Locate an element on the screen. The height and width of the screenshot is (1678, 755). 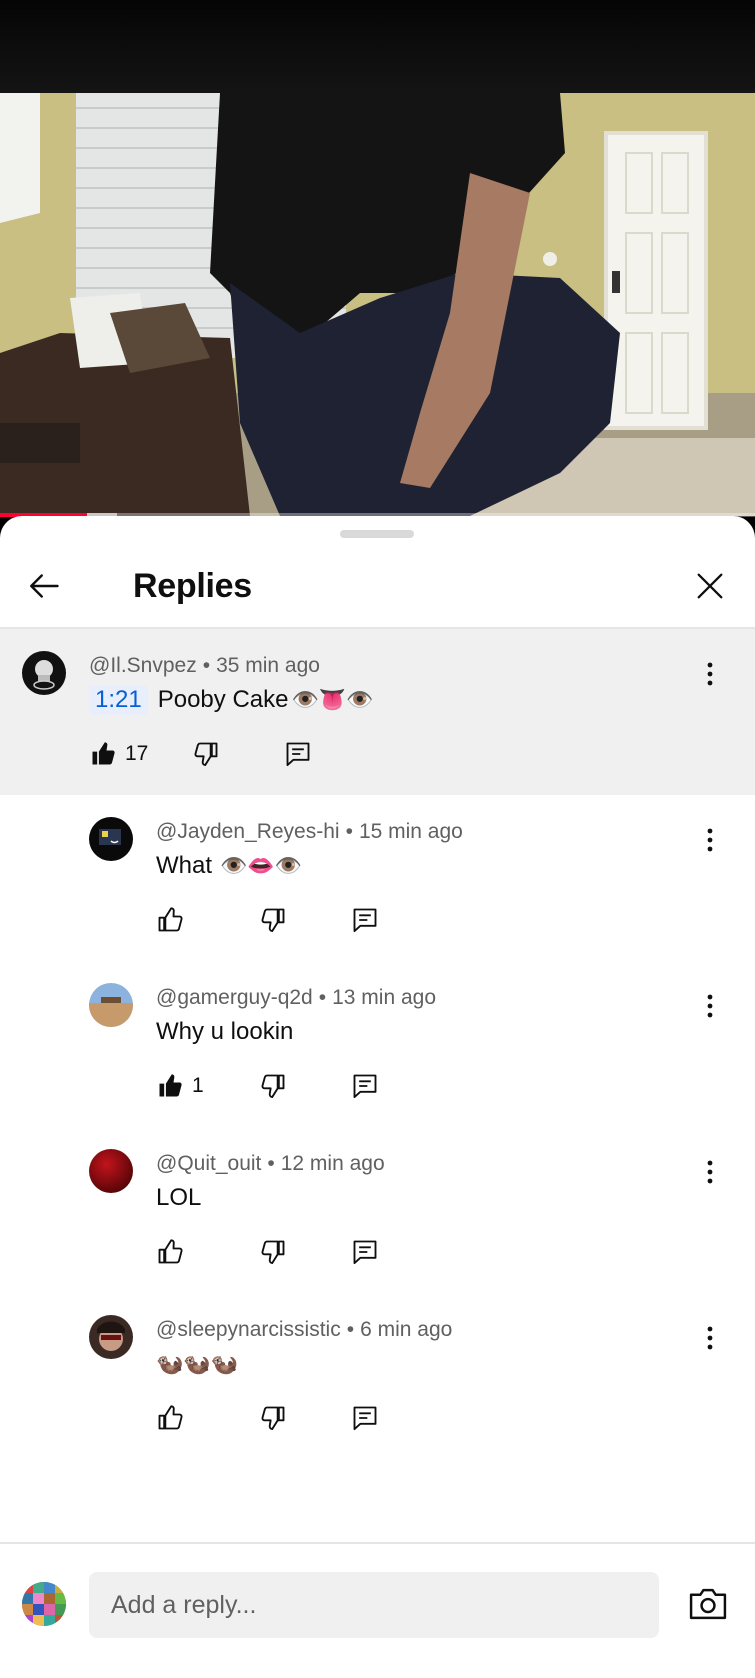
reply-input is located at coordinates (374, 1605).